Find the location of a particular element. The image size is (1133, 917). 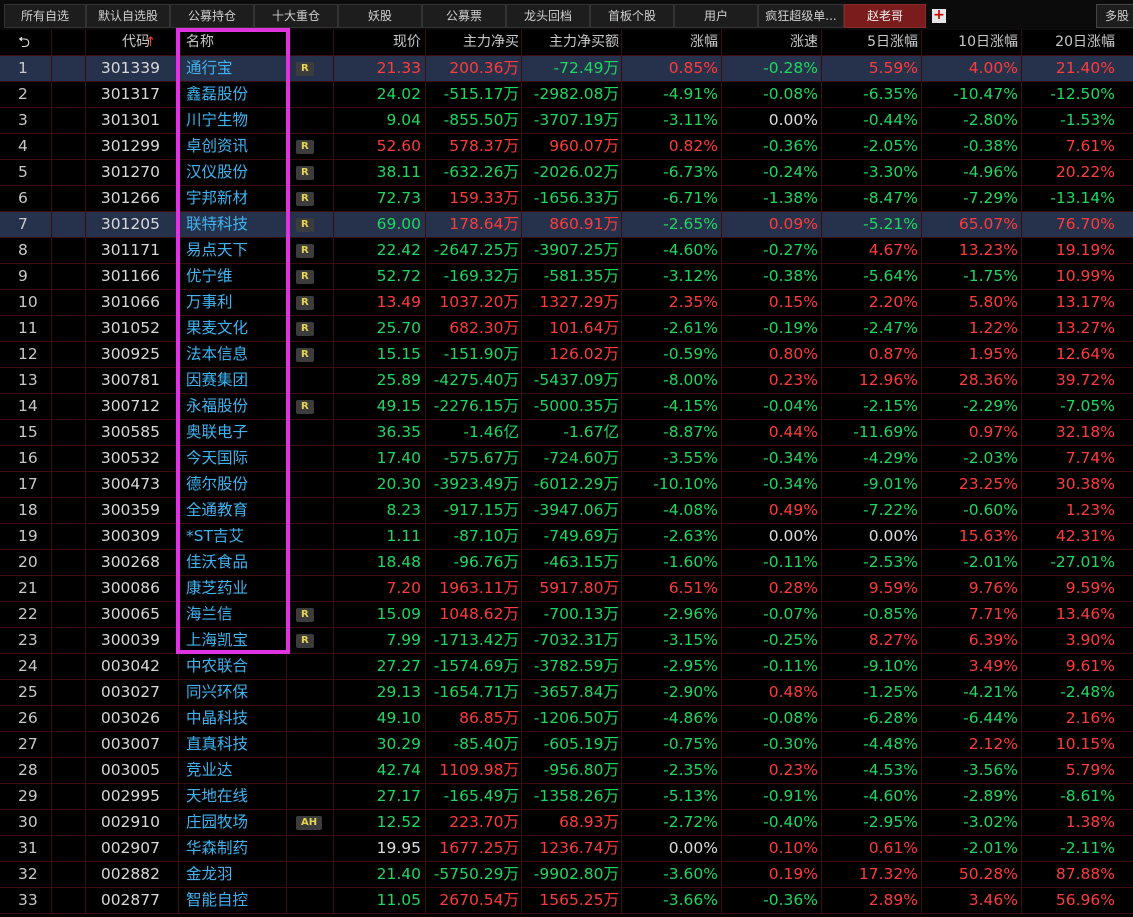

change-percent: 0.00% is located at coordinates (672, 848).